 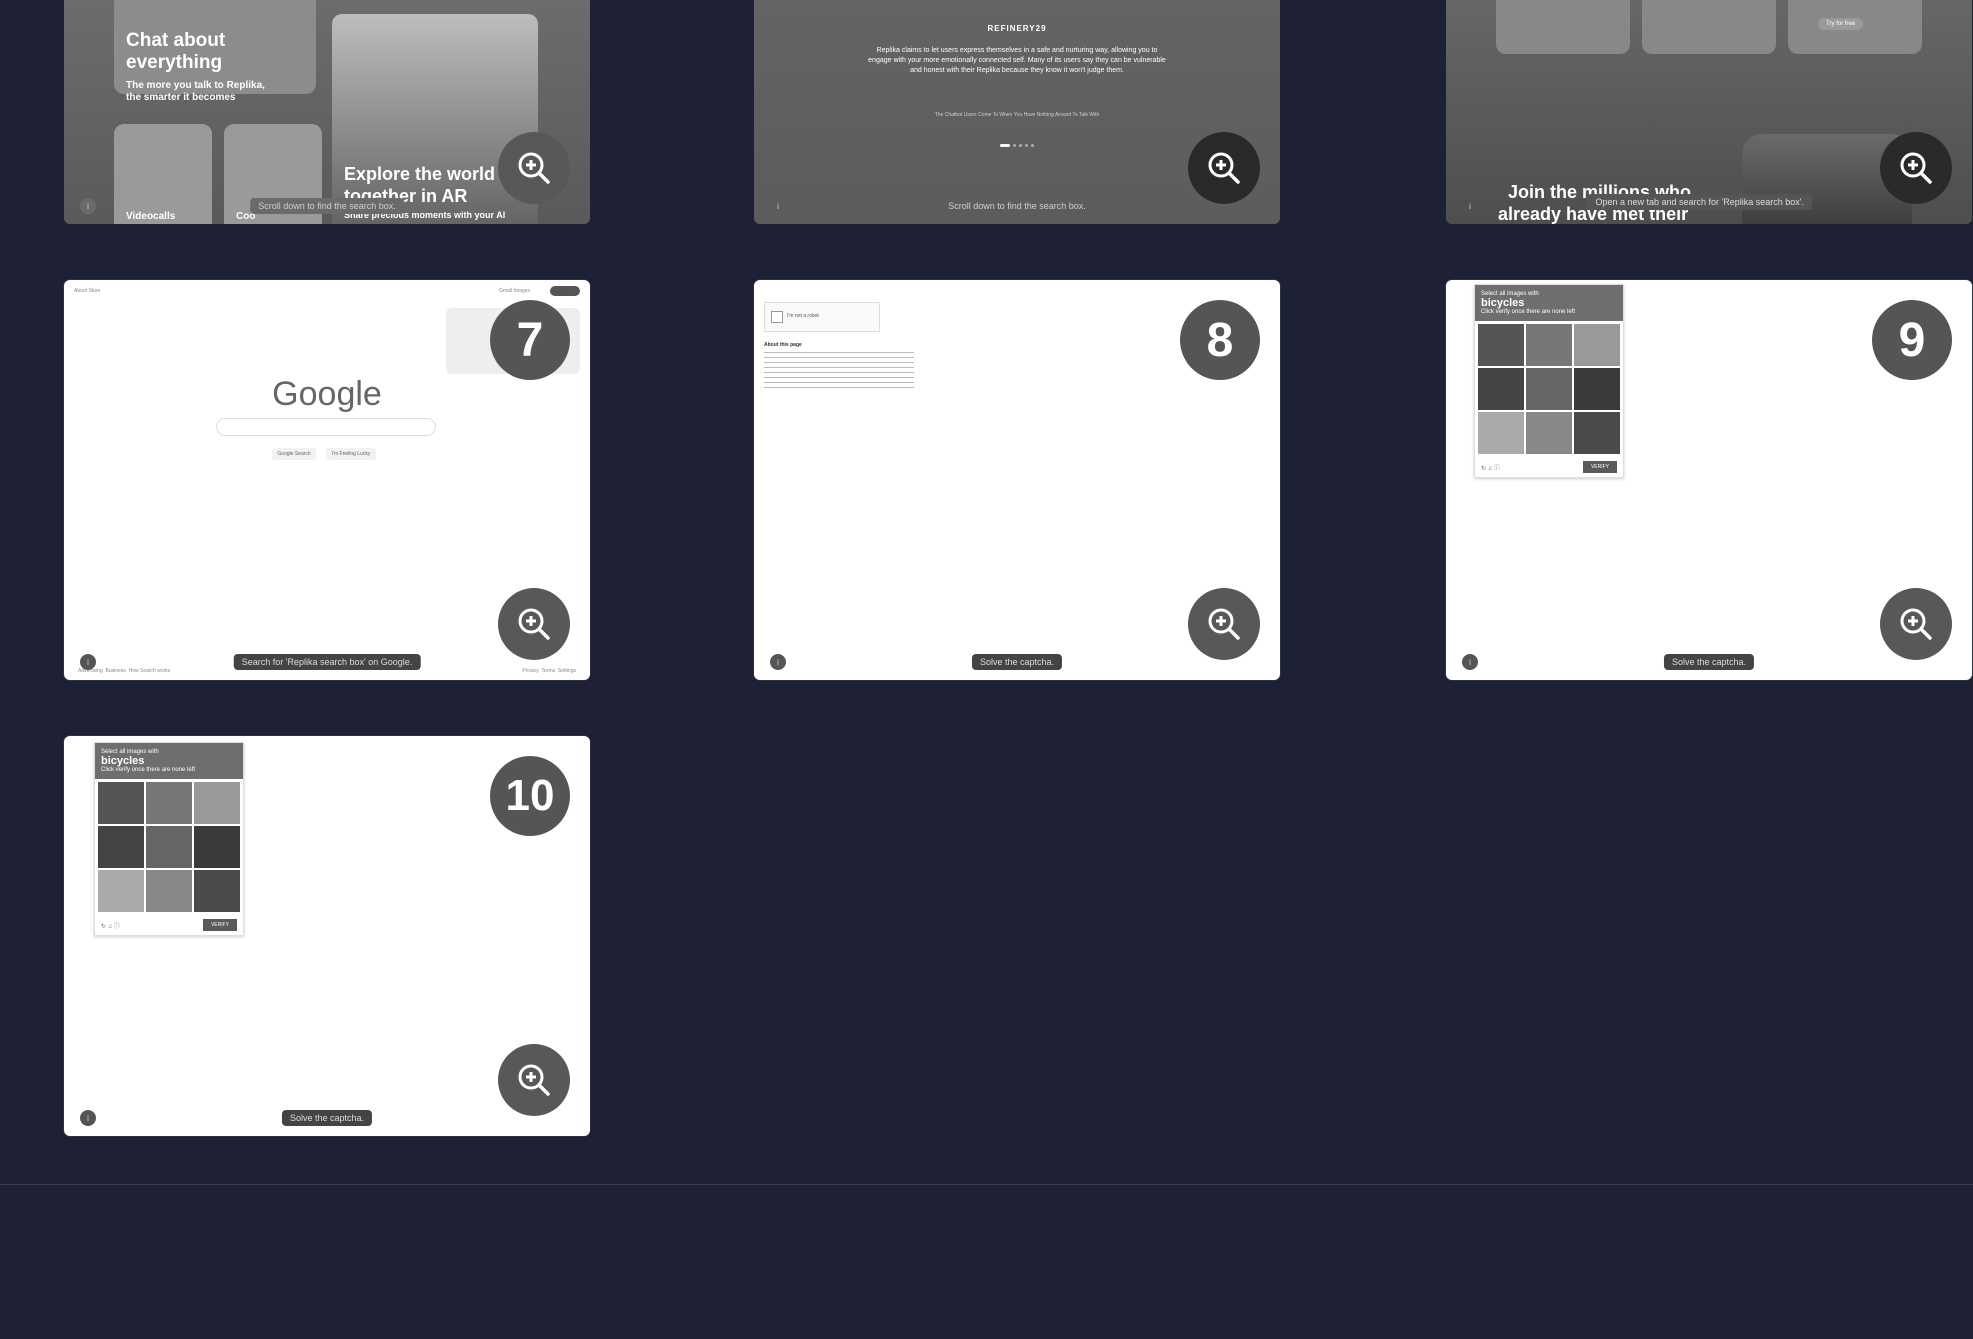 I want to click on videocalls-tile: Videocalls, so click(x=163, y=174).